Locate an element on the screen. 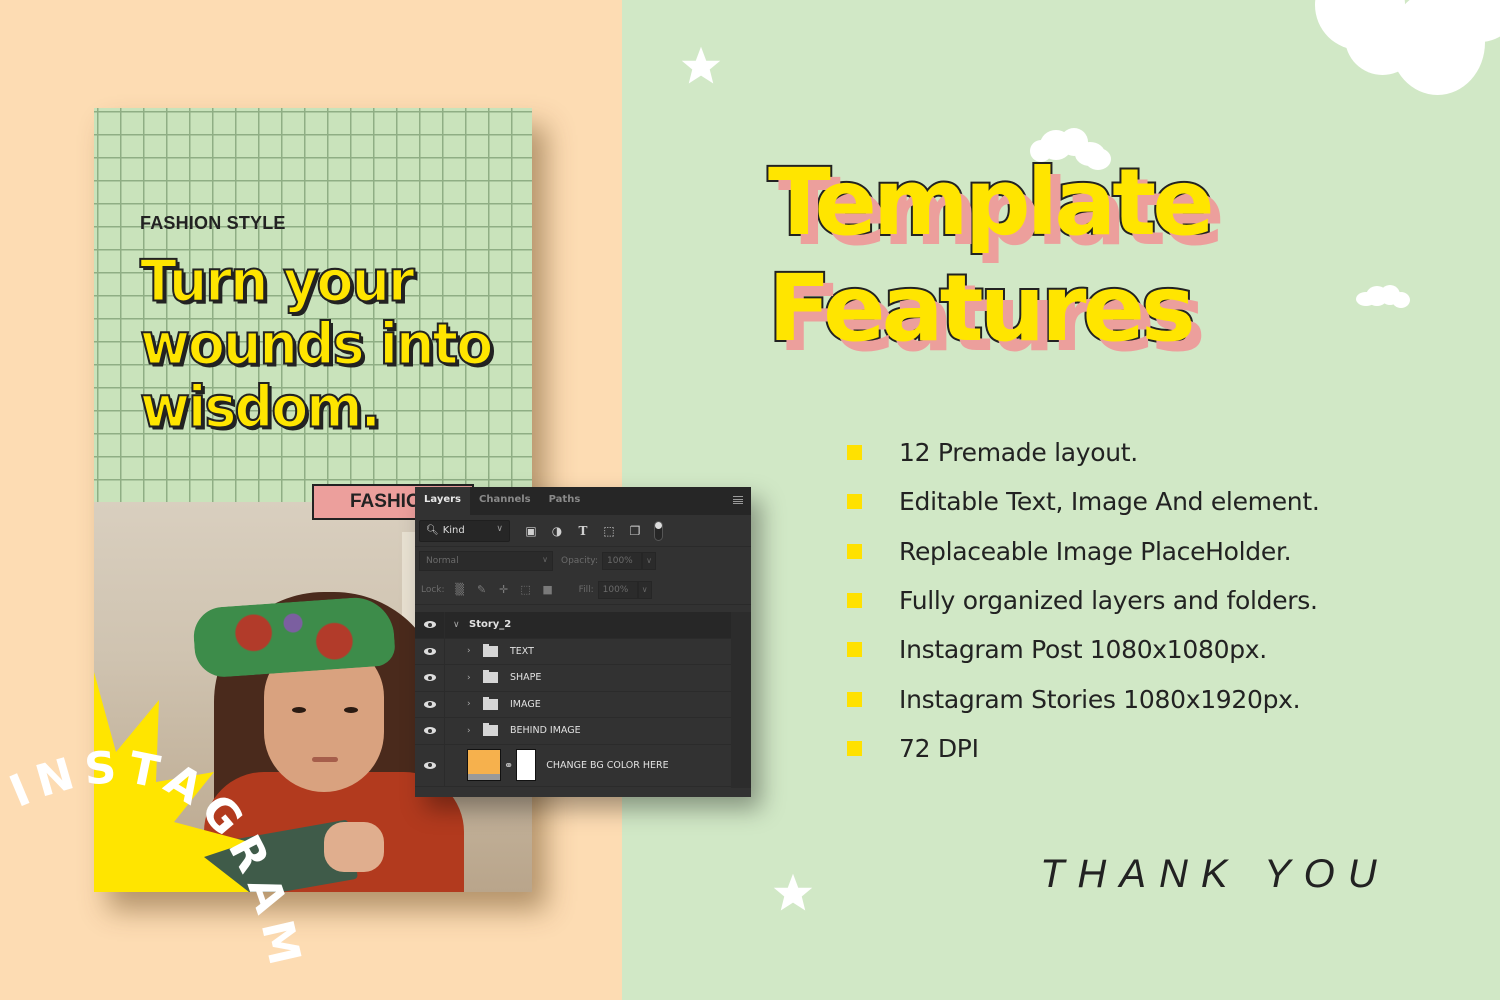 The width and height of the screenshot is (1500, 1000). feature-text: Fully organized layers and folders. is located at coordinates (1108, 601).